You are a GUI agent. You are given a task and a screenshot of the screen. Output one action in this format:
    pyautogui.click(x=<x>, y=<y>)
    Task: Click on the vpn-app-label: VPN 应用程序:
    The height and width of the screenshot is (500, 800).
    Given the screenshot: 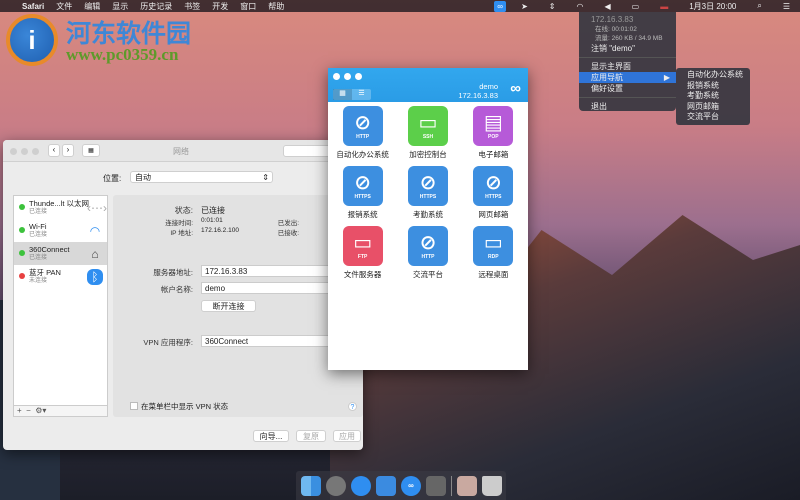 What is the action you would take?
    pyautogui.click(x=168, y=342)
    